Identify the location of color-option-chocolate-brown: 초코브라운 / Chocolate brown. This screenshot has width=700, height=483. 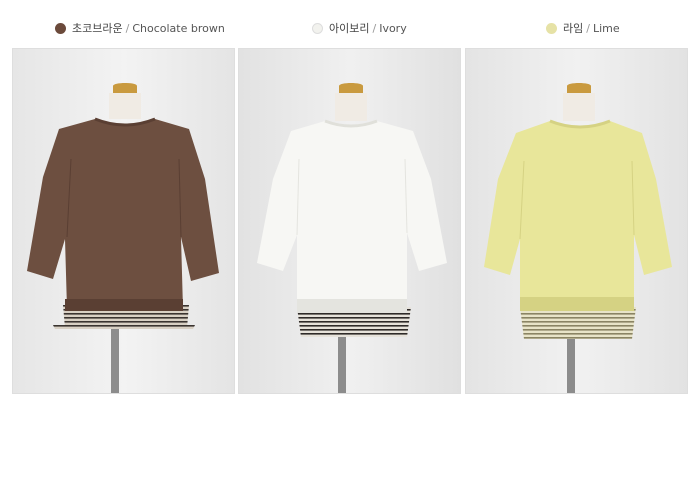
(140, 28).